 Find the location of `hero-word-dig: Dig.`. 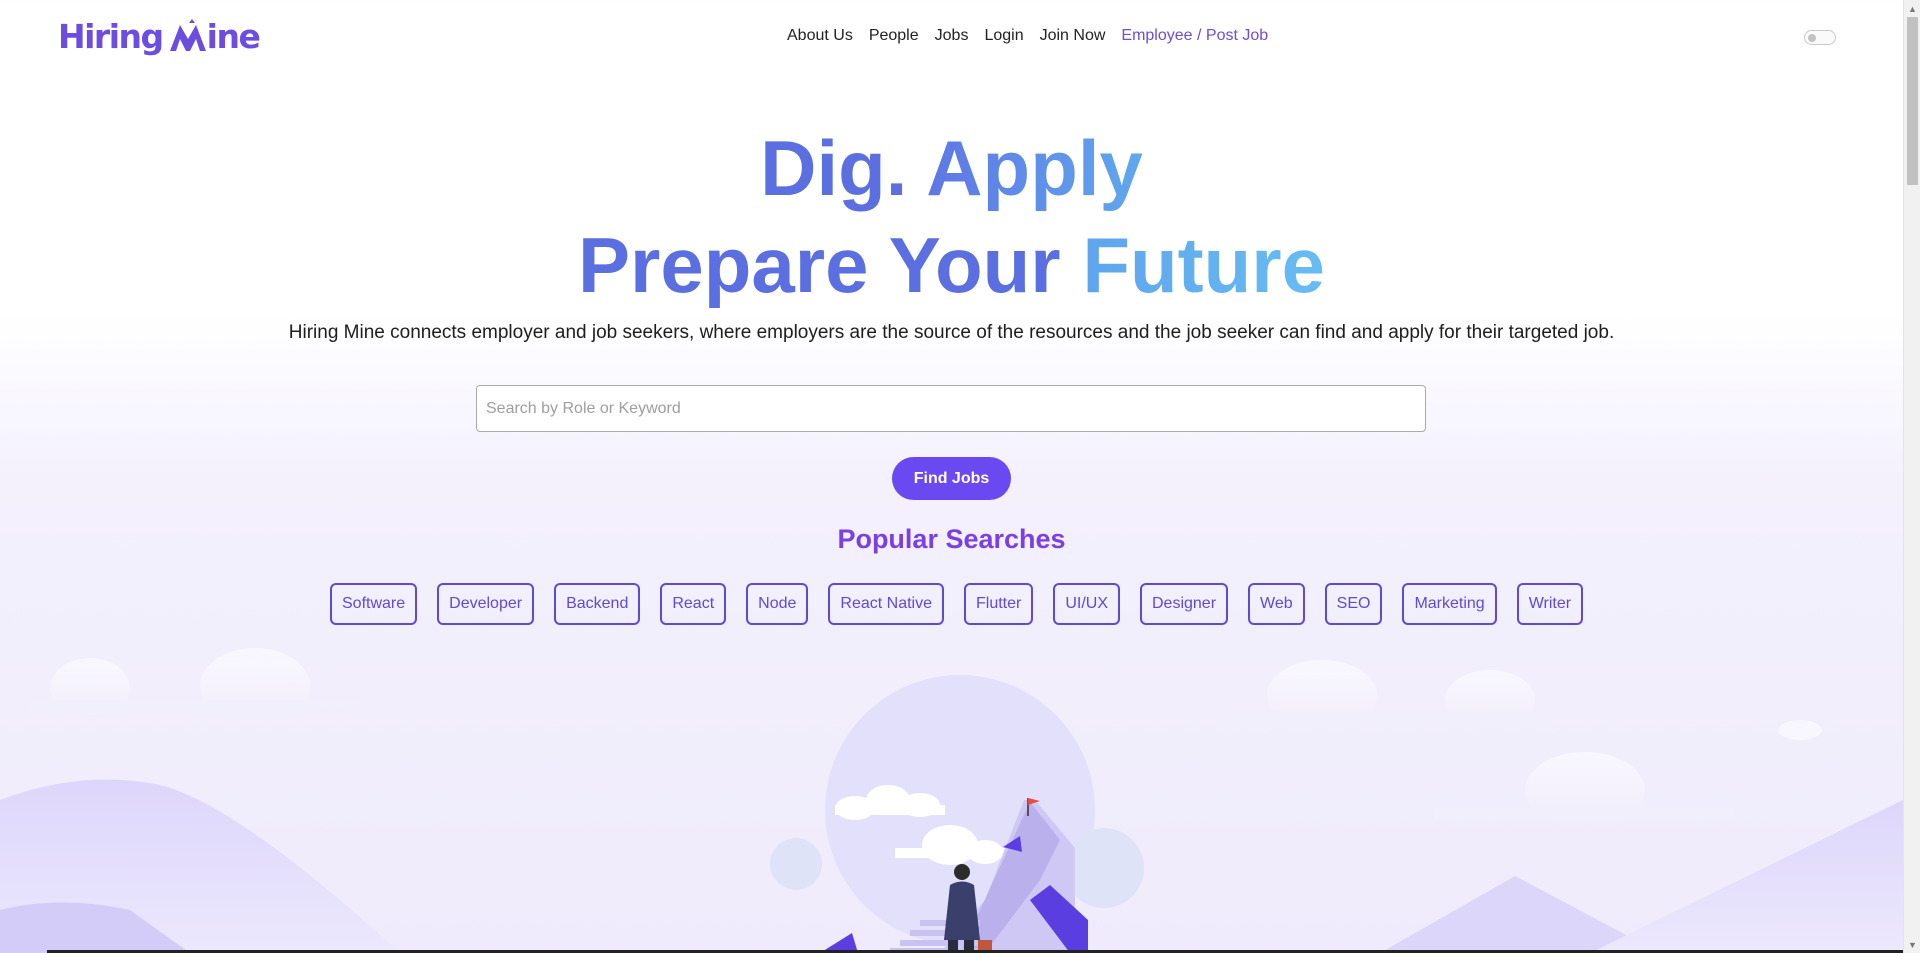

hero-word-dig: Dig. is located at coordinates (834, 168).